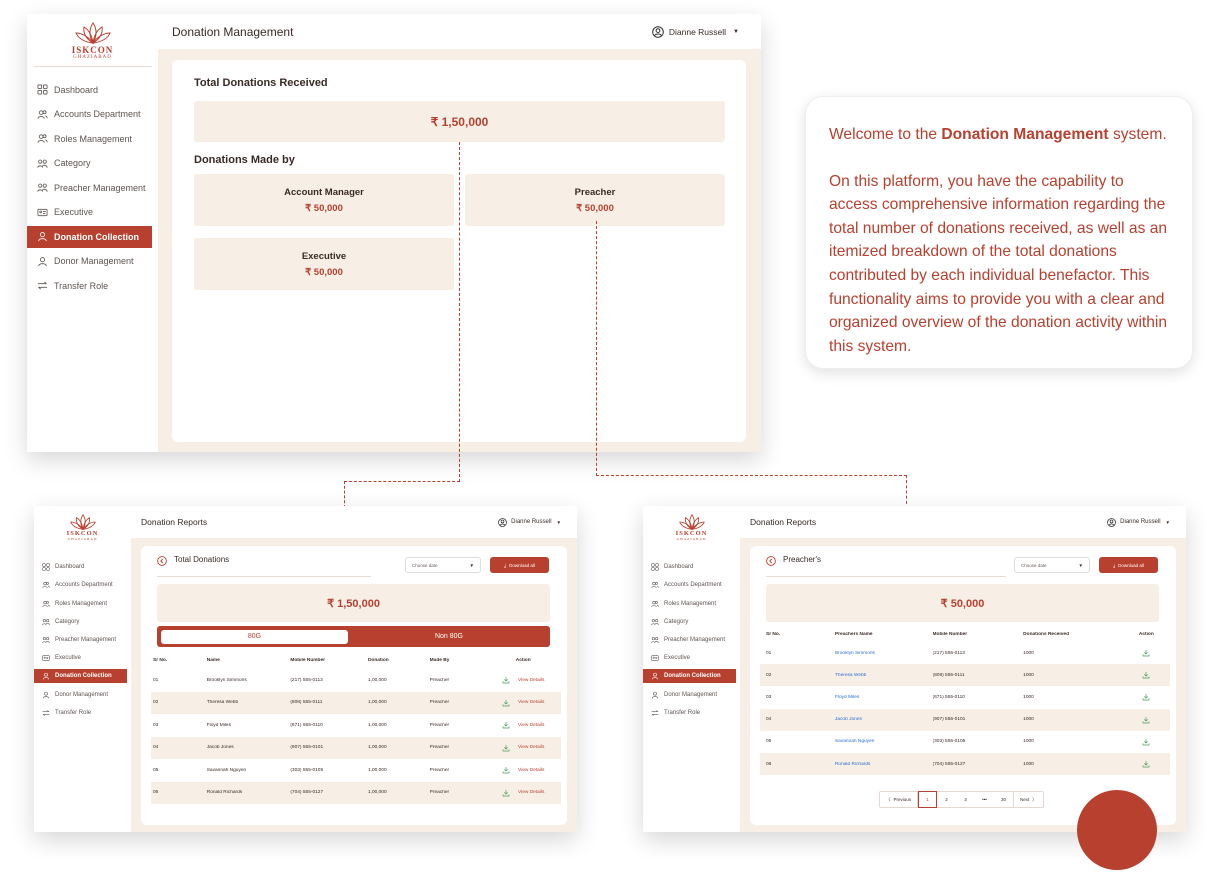 This screenshot has width=1213, height=874. What do you see at coordinates (505, 565) in the screenshot?
I see `download-icon: ⤓` at bounding box center [505, 565].